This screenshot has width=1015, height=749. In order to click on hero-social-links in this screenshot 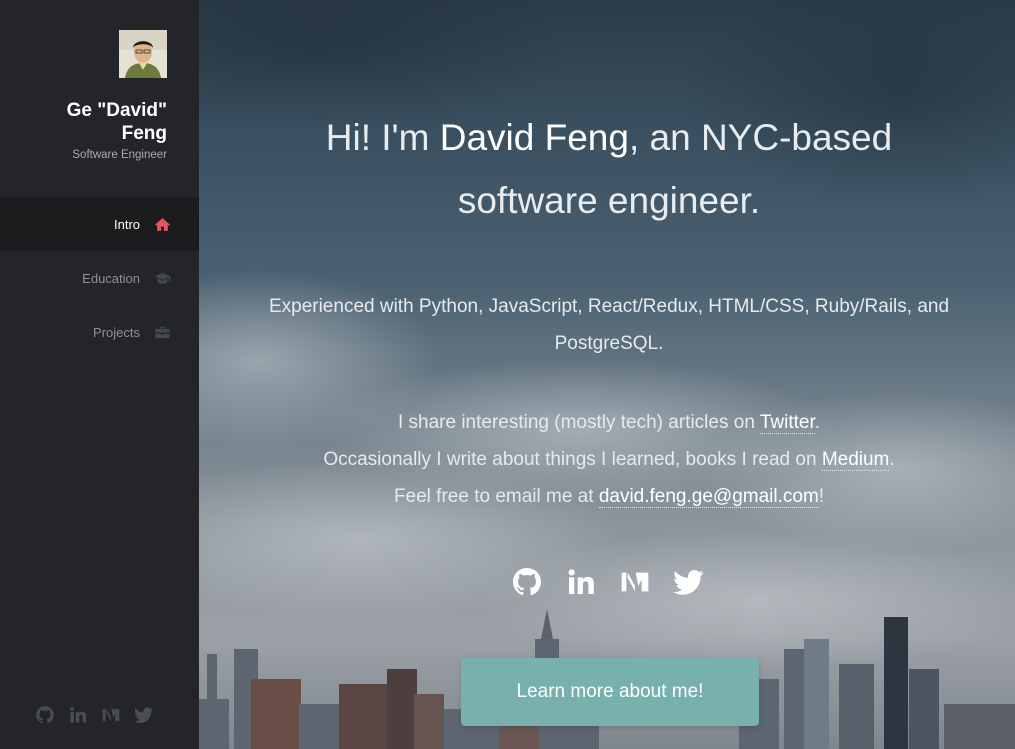, I will do `click(608, 582)`.